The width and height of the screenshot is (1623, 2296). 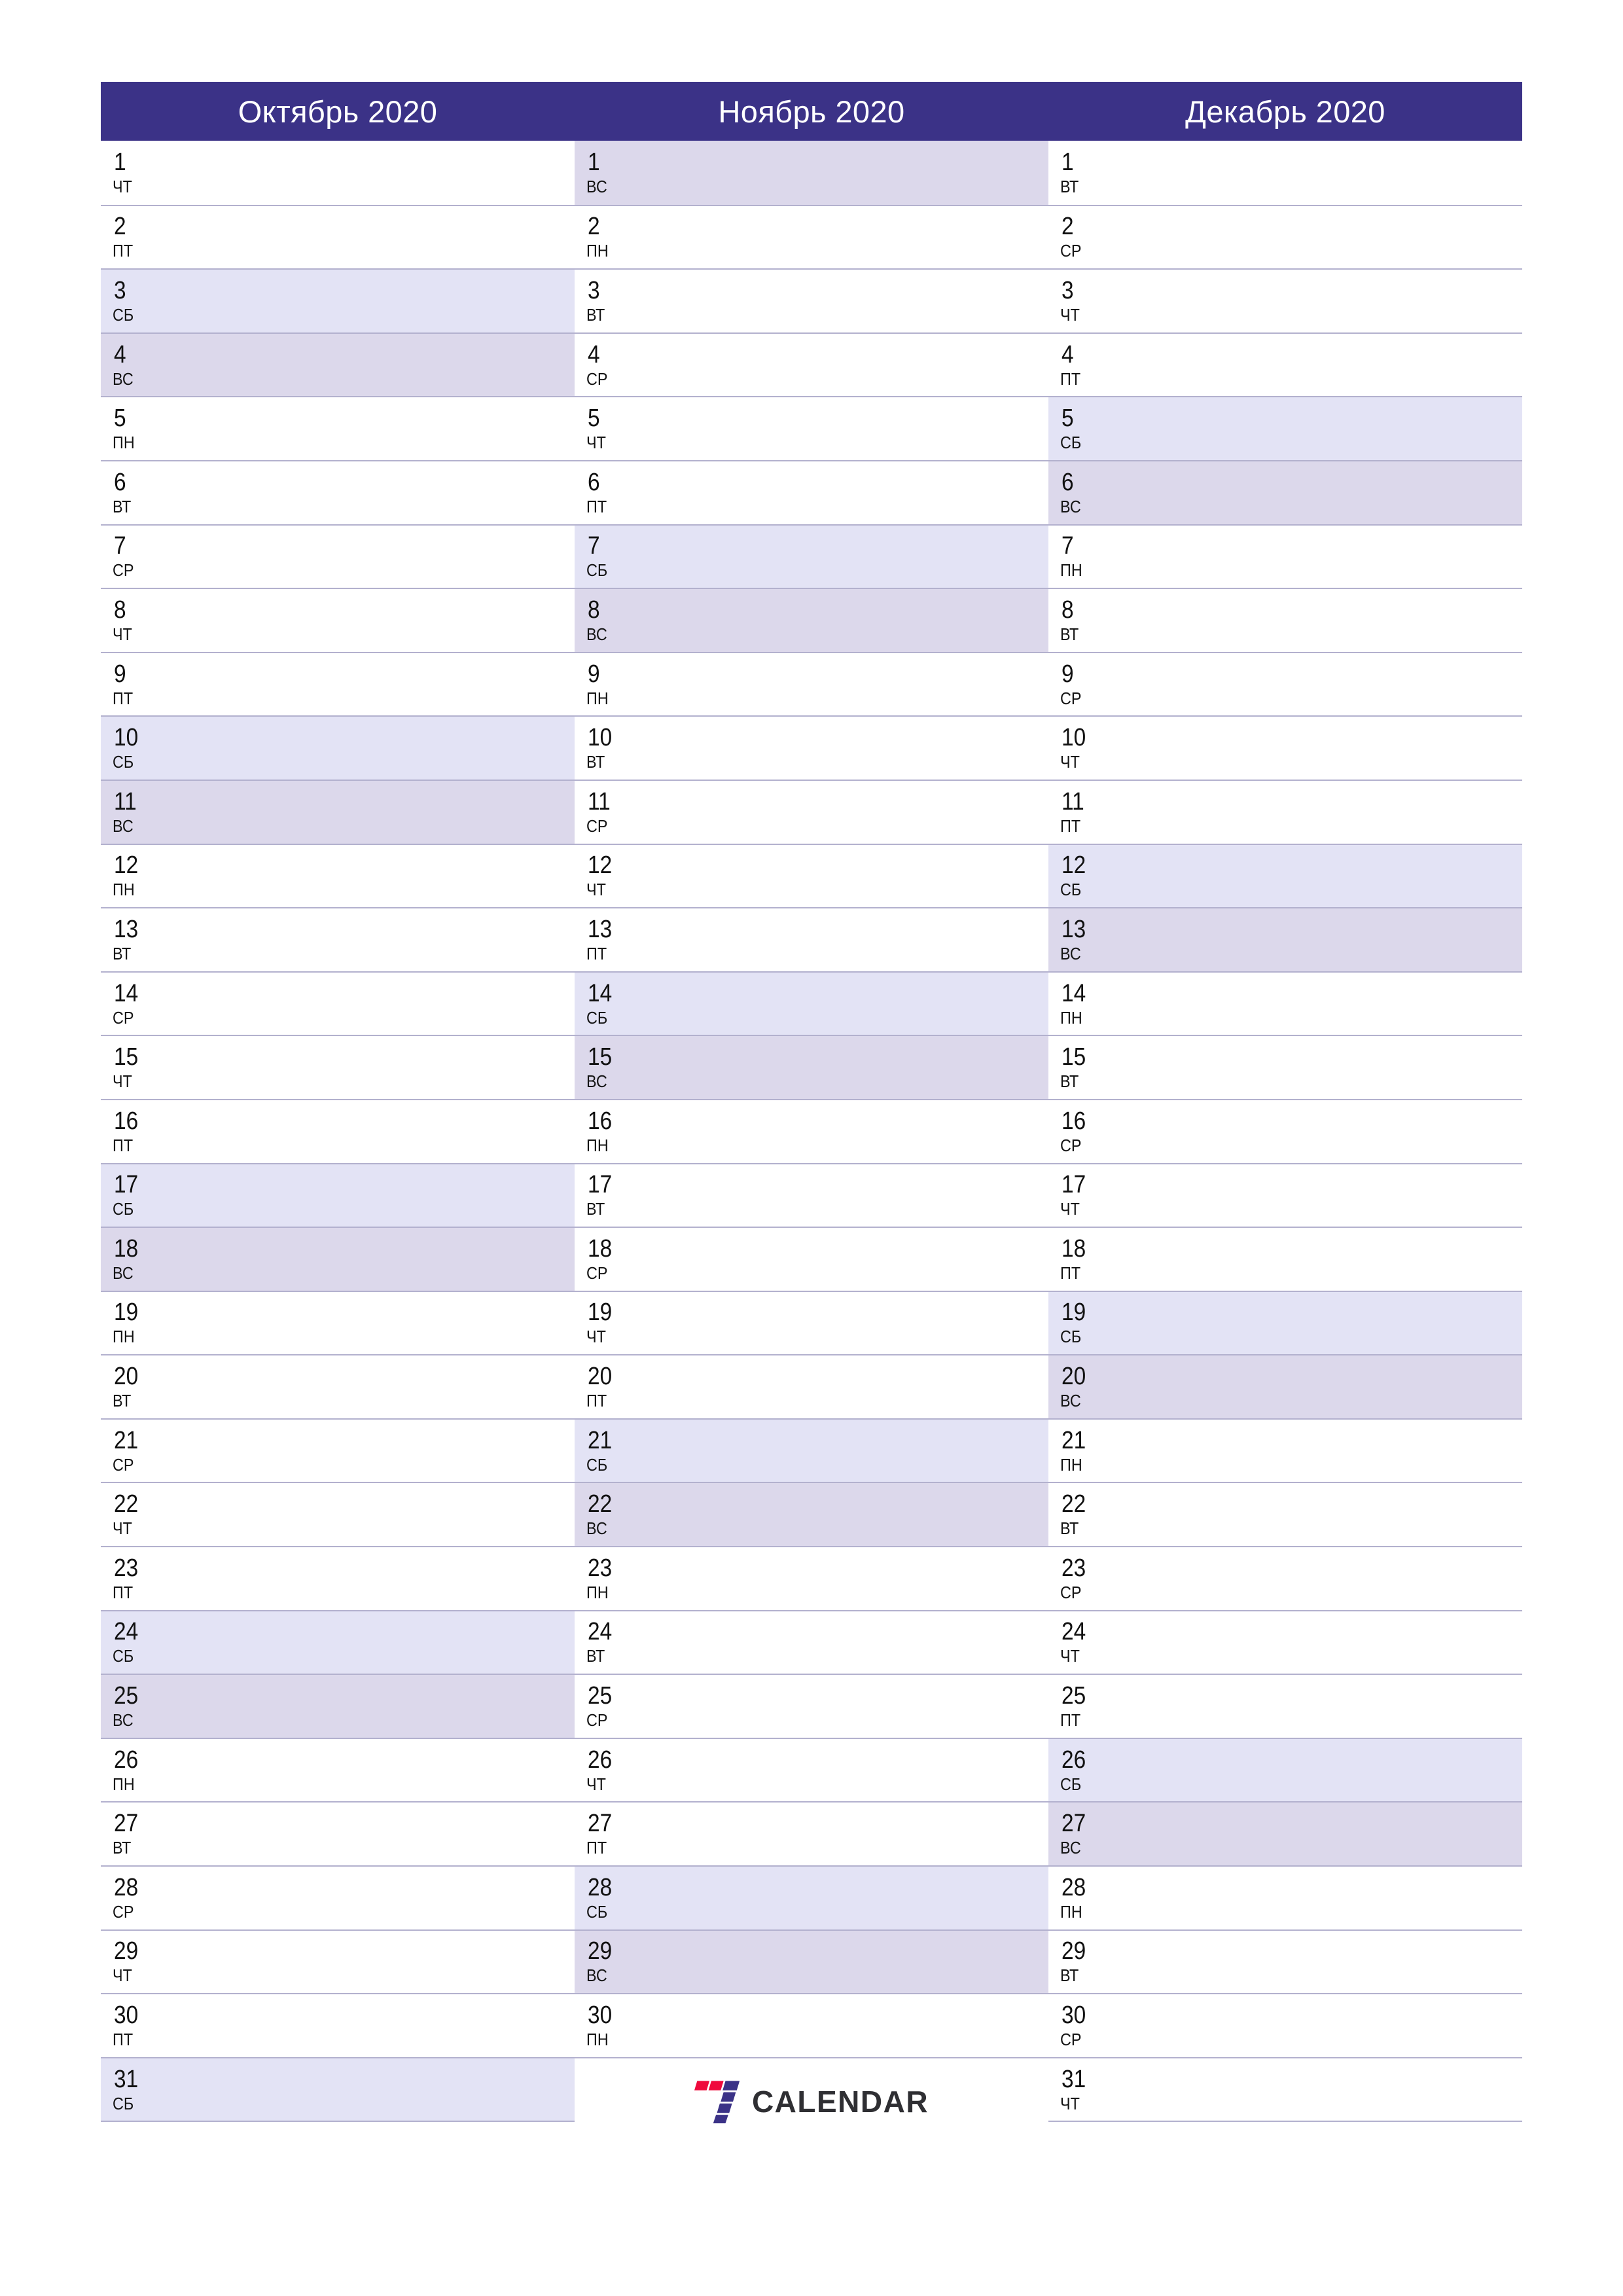 What do you see at coordinates (338, 491) in the screenshot?
I see `day-row: 6 ВТ` at bounding box center [338, 491].